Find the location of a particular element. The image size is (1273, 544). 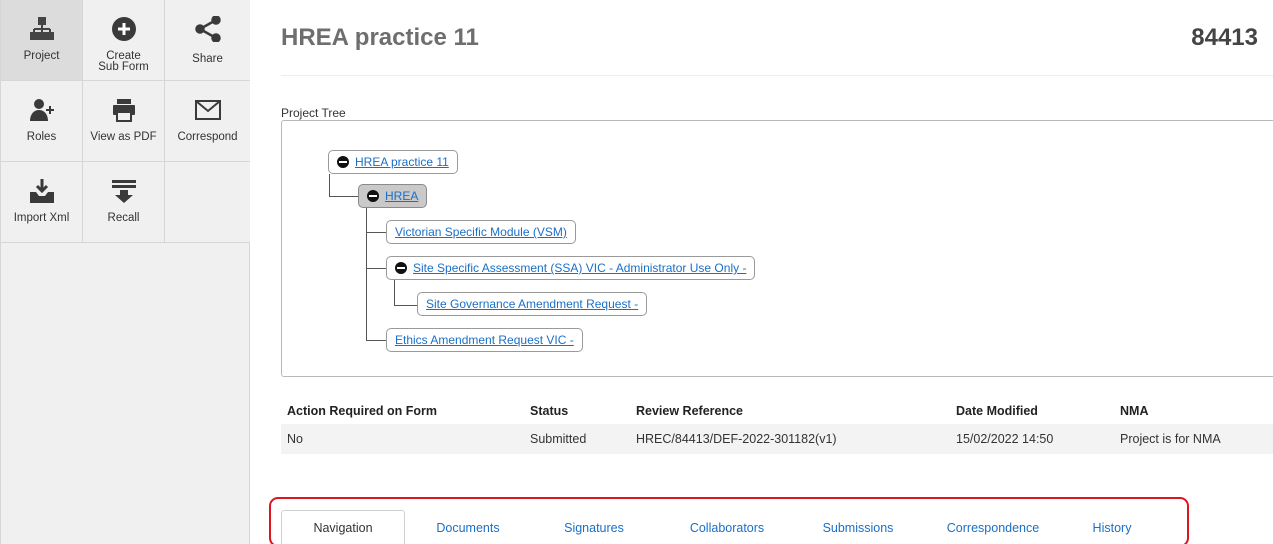

create-sub-form-button-label: Create Sub Form is located at coordinates (123, 61).